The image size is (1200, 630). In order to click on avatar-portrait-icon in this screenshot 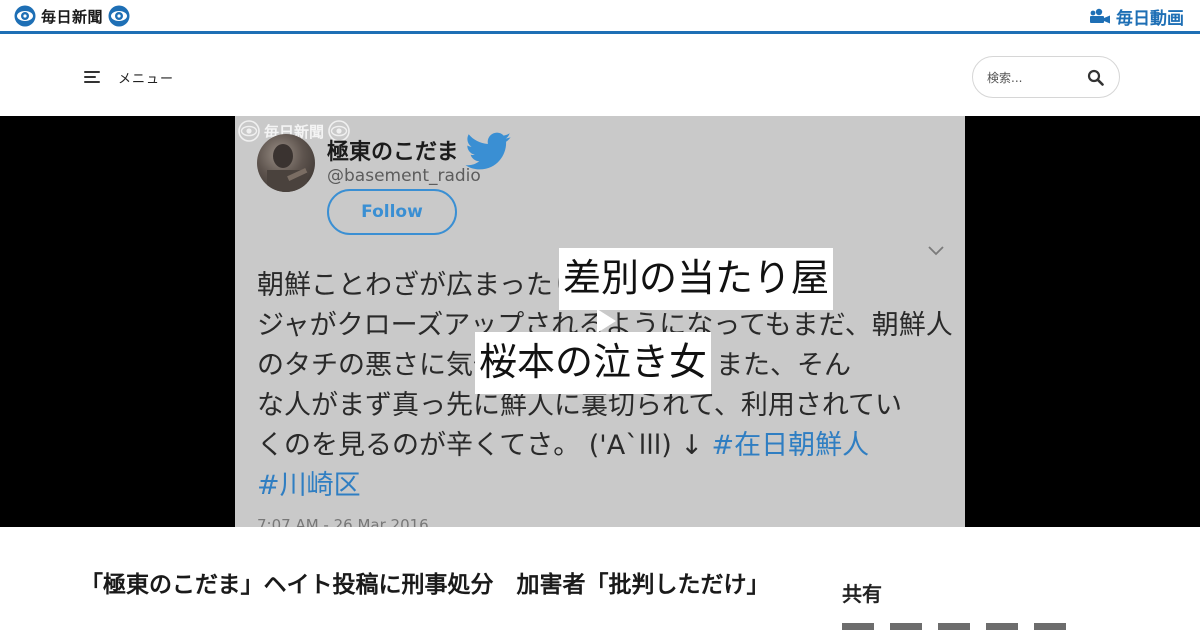, I will do `click(287, 168)`.